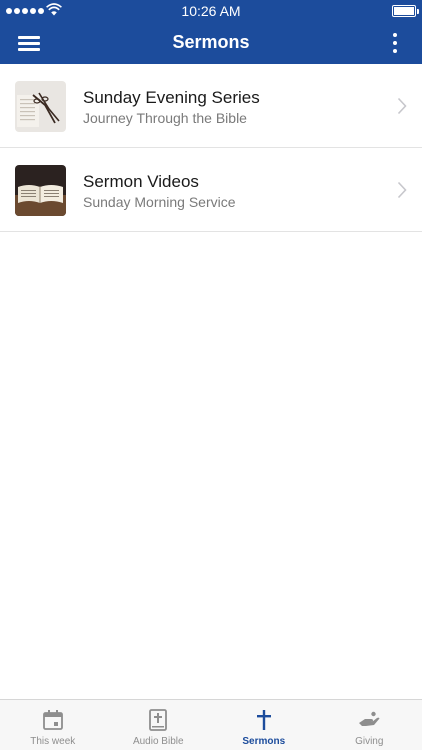 Image resolution: width=422 pixels, height=750 pixels. What do you see at coordinates (171, 97) in the screenshot?
I see `list-item-title: Sunday Evening Series` at bounding box center [171, 97].